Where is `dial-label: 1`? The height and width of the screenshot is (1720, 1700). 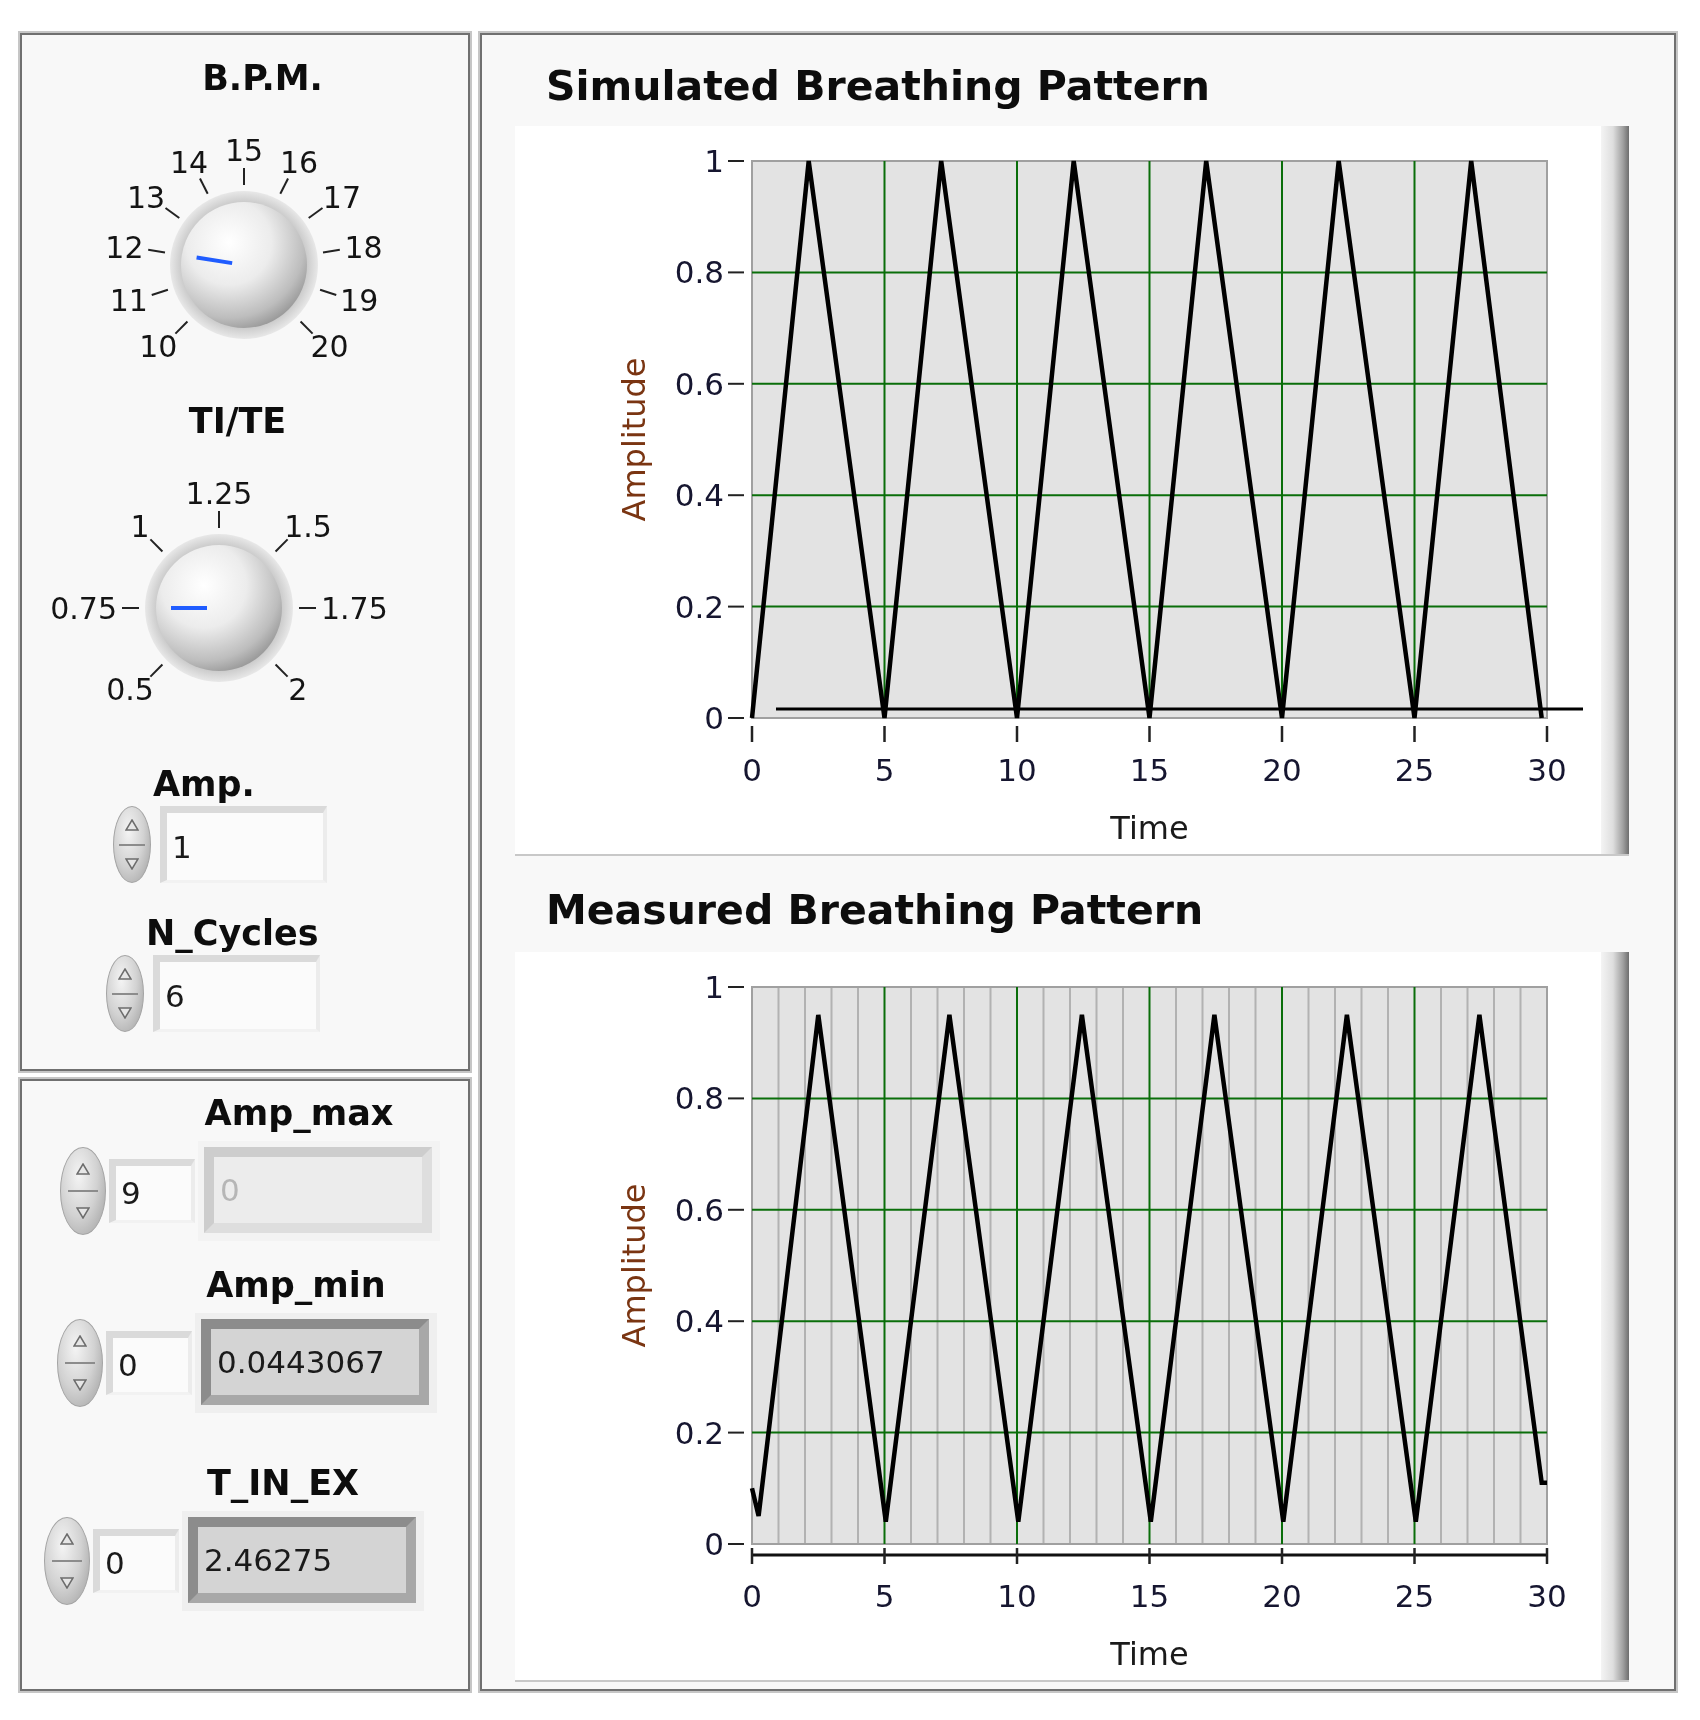 dial-label: 1 is located at coordinates (140, 527).